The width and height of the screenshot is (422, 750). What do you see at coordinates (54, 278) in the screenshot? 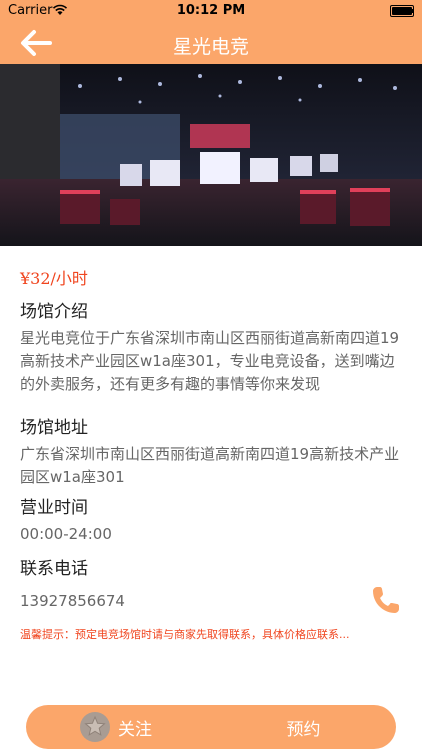
I see `price-label: ¥32/小时` at bounding box center [54, 278].